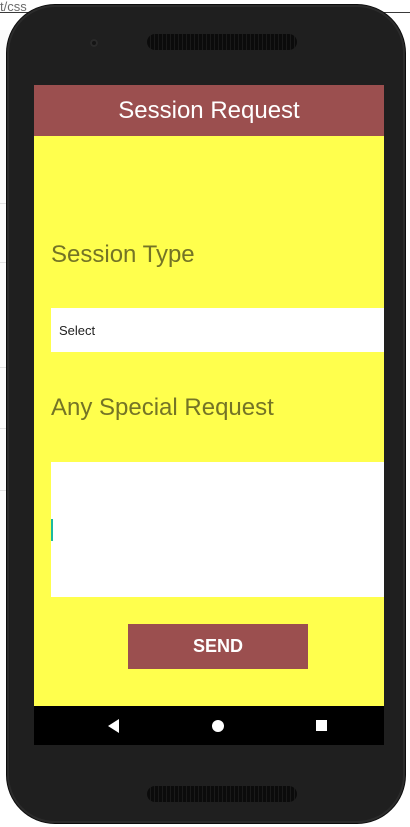 The image size is (410, 827). What do you see at coordinates (222, 794) in the screenshot?
I see `speaker-grille-bottom` at bounding box center [222, 794].